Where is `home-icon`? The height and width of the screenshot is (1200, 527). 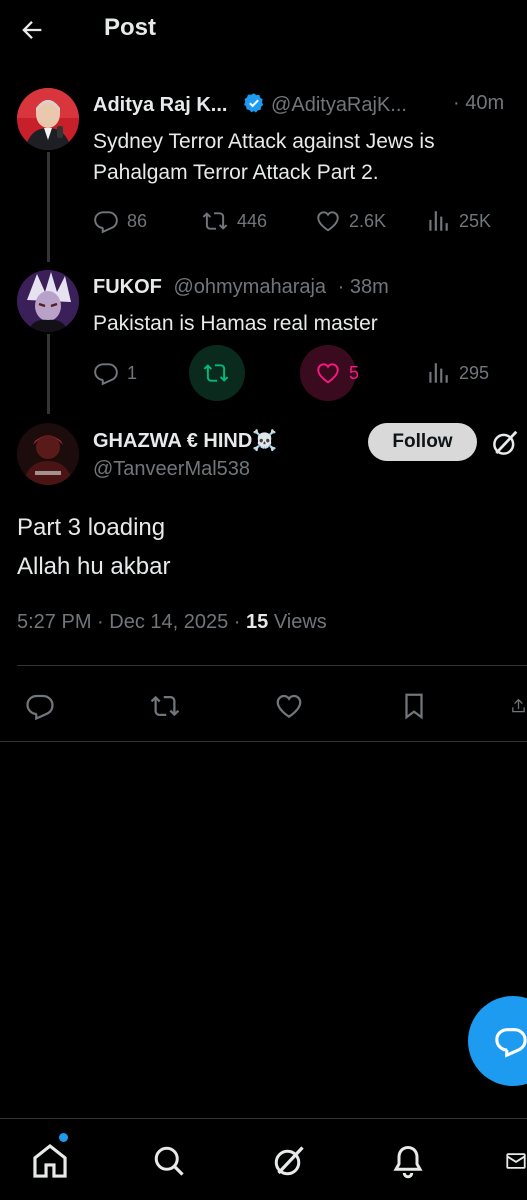
home-icon is located at coordinates (50, 1160).